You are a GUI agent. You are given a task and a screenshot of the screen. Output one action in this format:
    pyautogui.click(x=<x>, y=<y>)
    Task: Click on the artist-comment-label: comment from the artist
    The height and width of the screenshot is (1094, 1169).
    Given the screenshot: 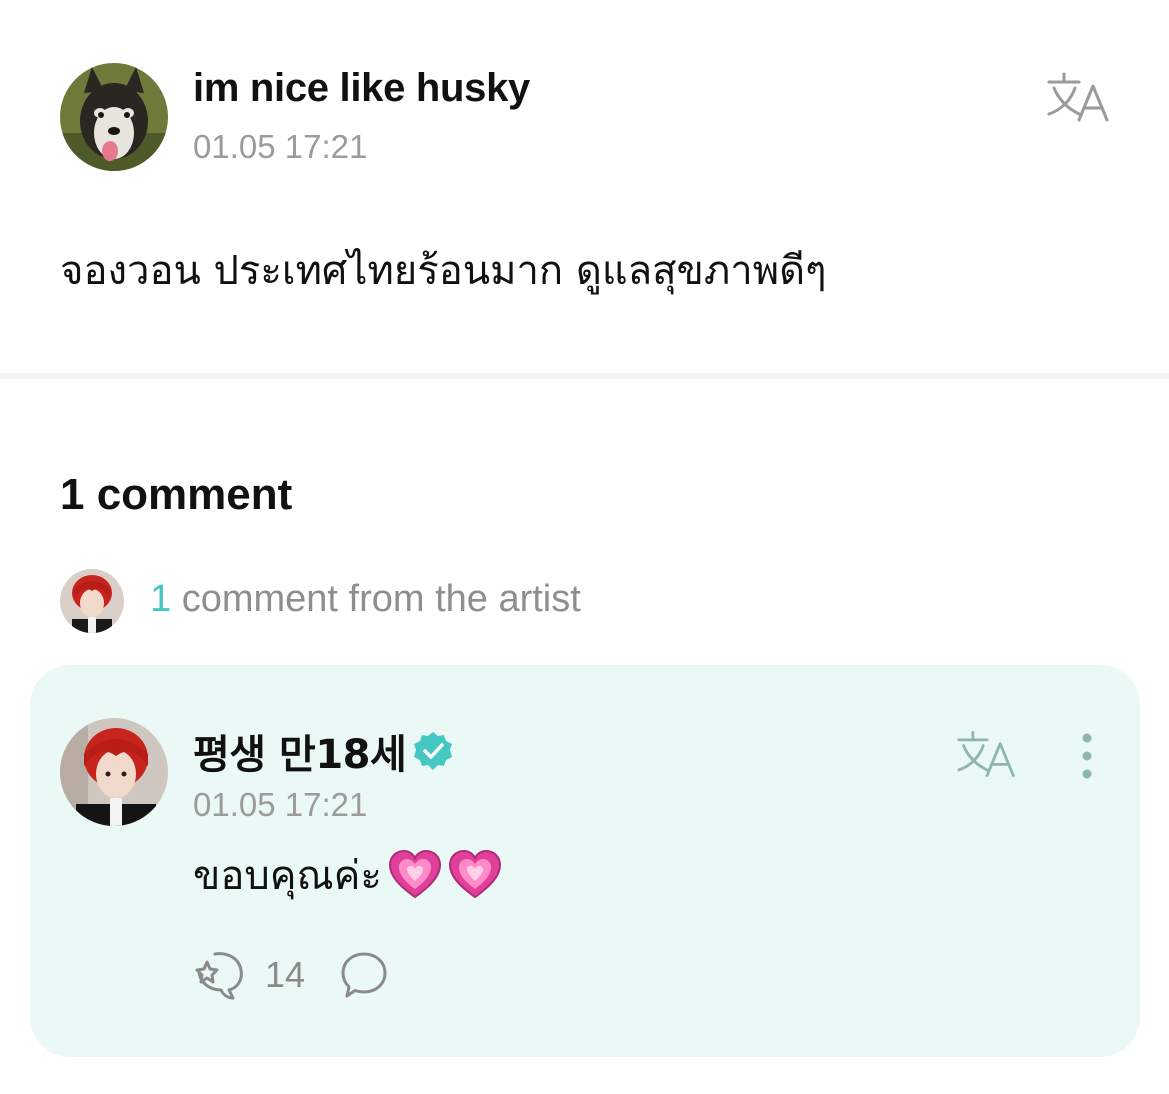 What is the action you would take?
    pyautogui.click(x=376, y=599)
    